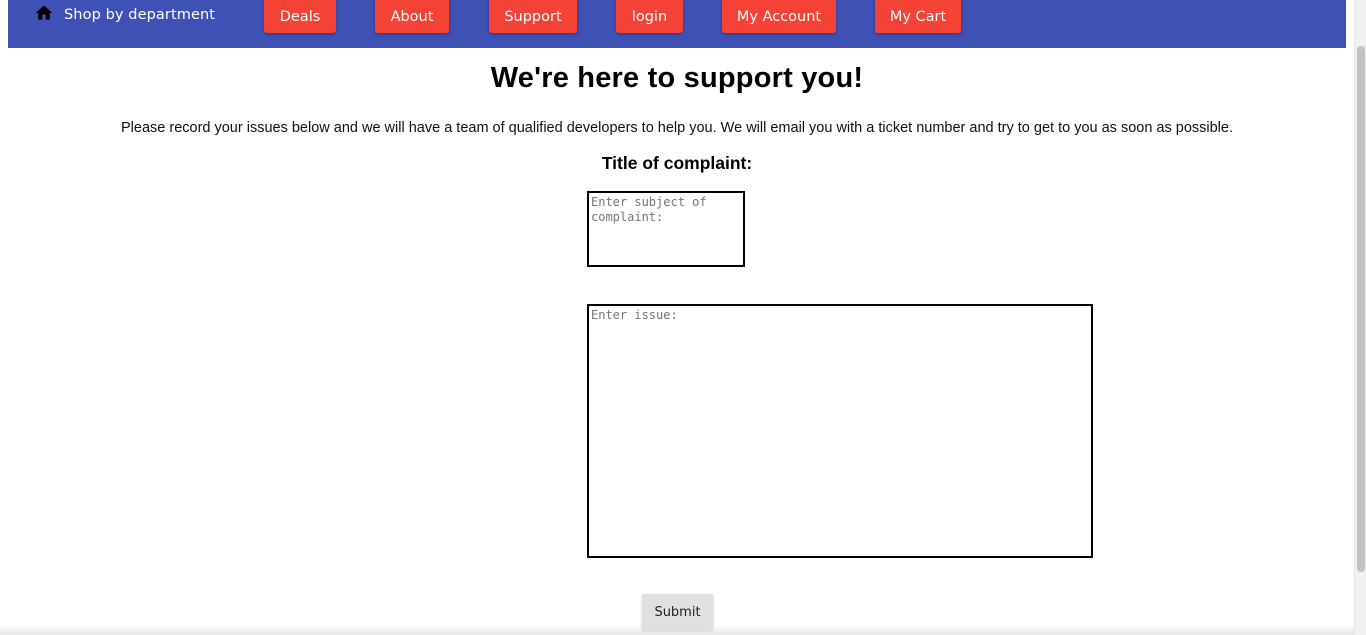 Image resolution: width=1366 pixels, height=635 pixels. What do you see at coordinates (1361, 309) in the screenshot?
I see `scrollbar-thumb` at bounding box center [1361, 309].